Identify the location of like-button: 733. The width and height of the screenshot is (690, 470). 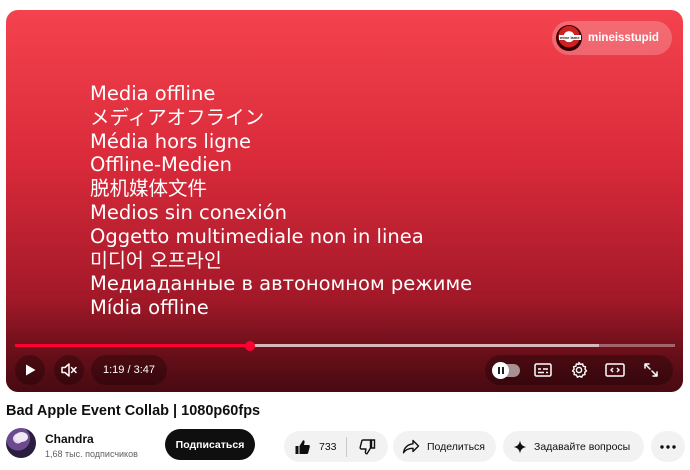
(315, 446).